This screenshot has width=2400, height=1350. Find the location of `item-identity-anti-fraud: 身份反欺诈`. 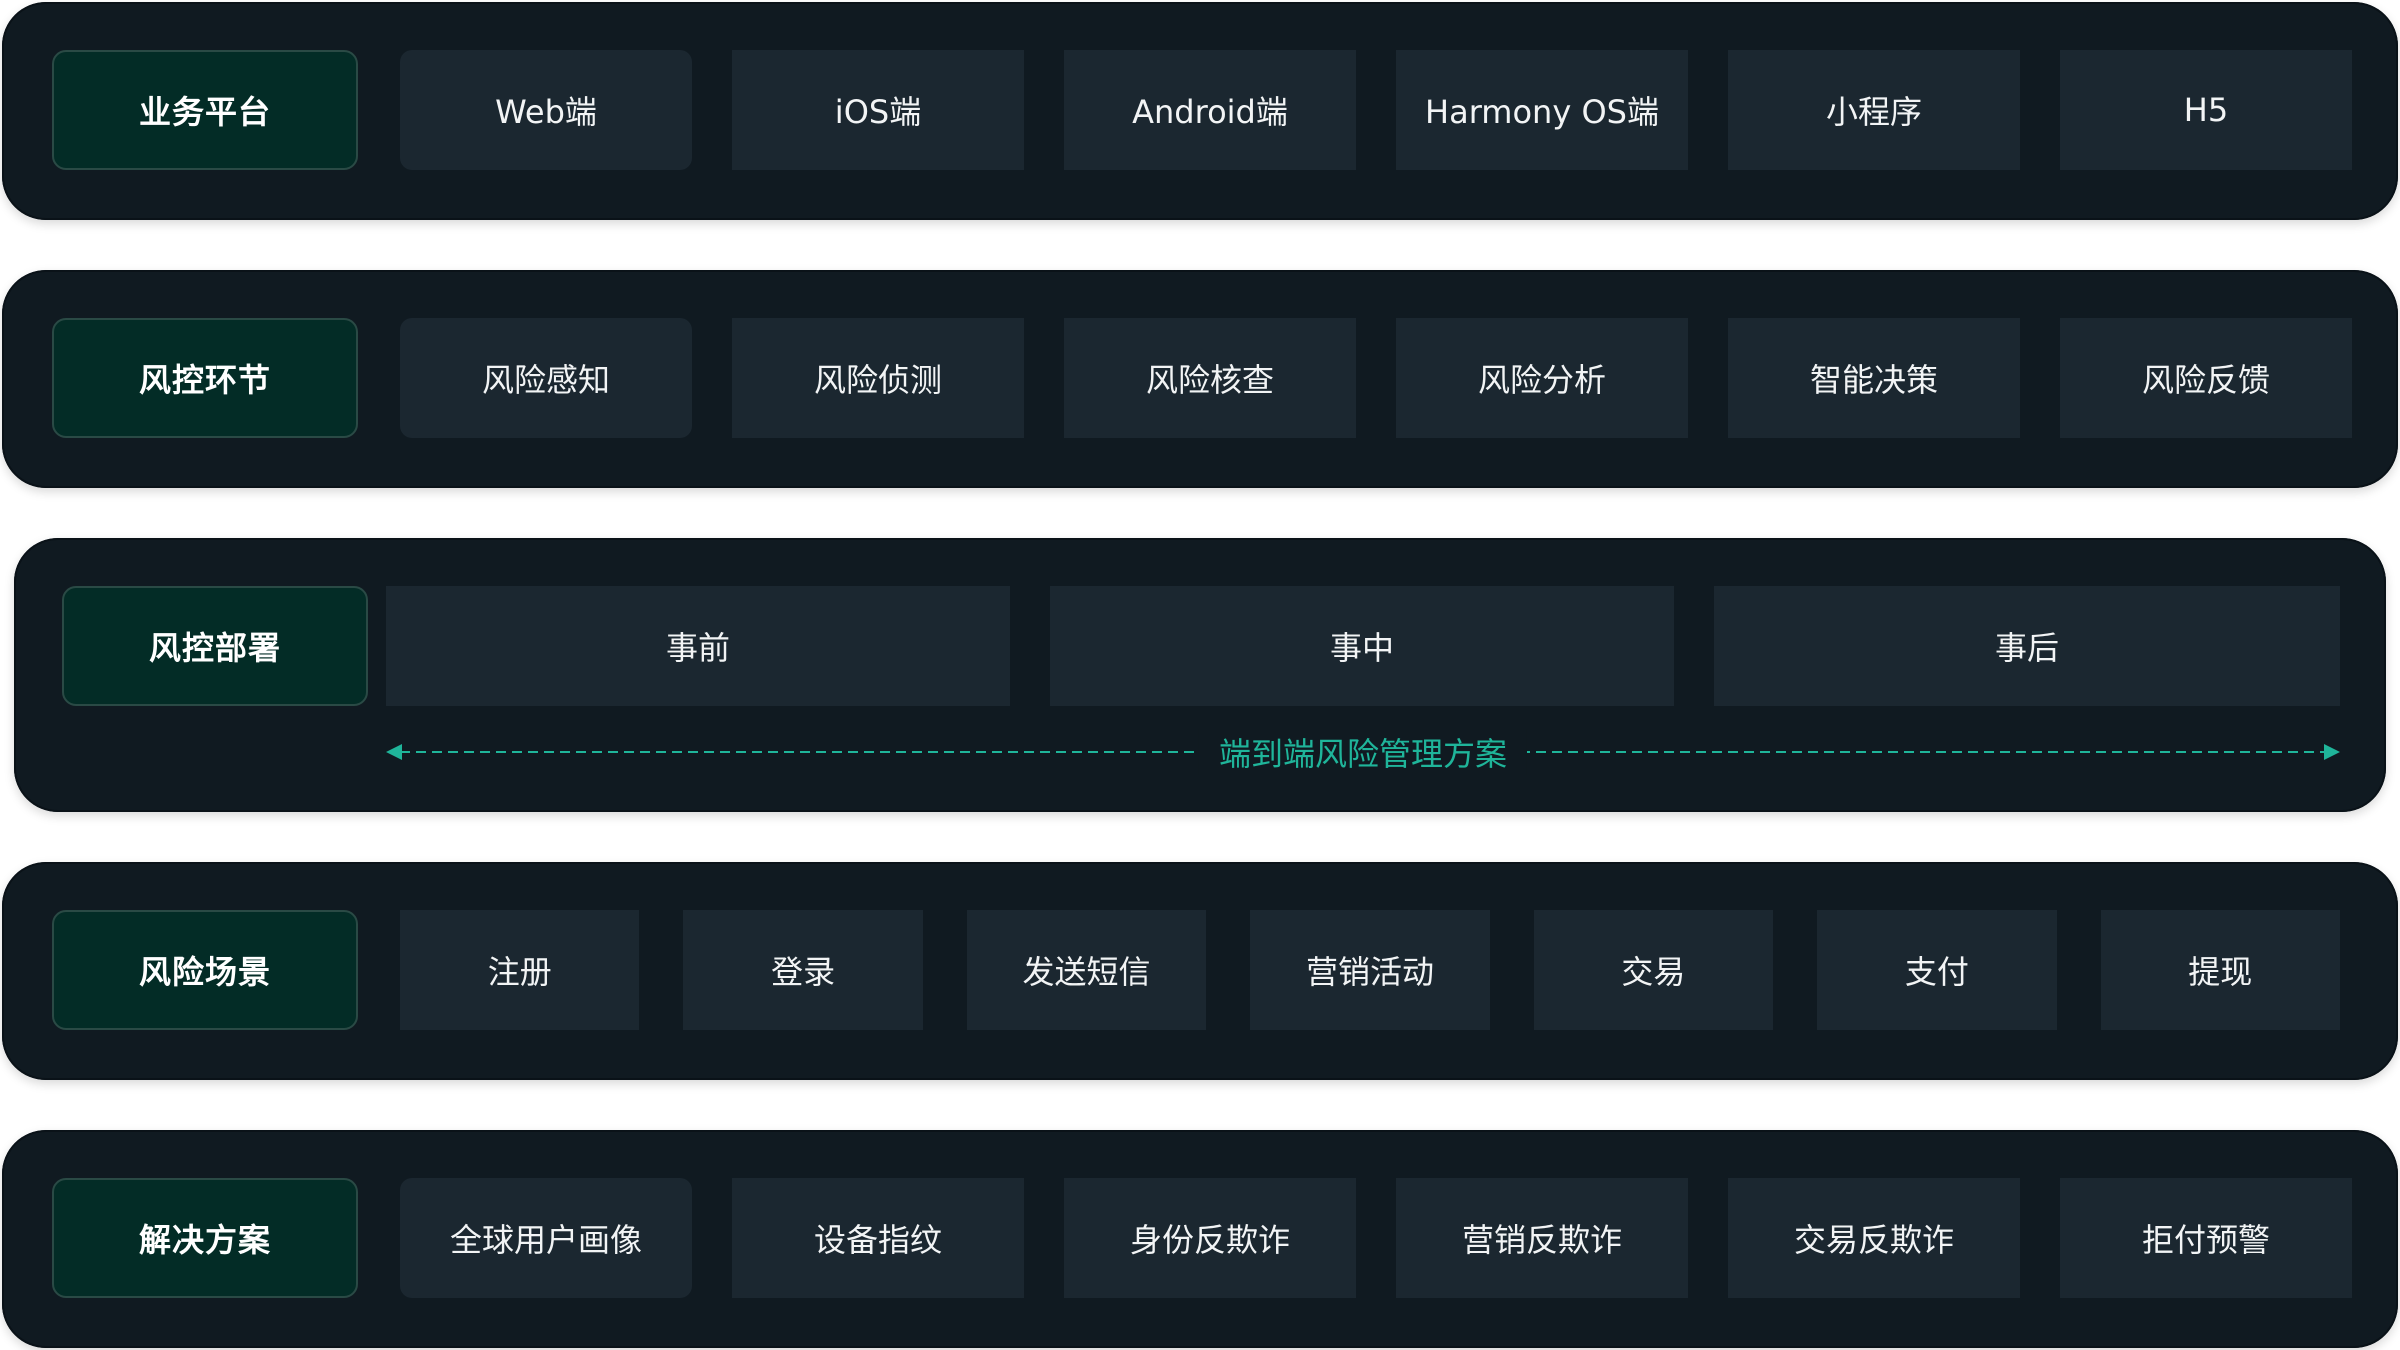

item-identity-anti-fraud: 身份反欺诈 is located at coordinates (1210, 1238).